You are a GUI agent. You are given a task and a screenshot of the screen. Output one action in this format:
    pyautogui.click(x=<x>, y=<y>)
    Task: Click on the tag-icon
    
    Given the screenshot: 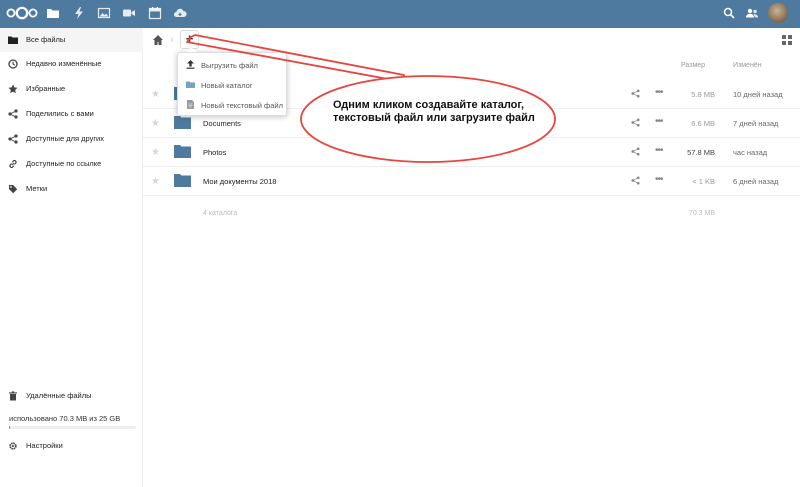 What is the action you would take?
    pyautogui.click(x=13, y=189)
    